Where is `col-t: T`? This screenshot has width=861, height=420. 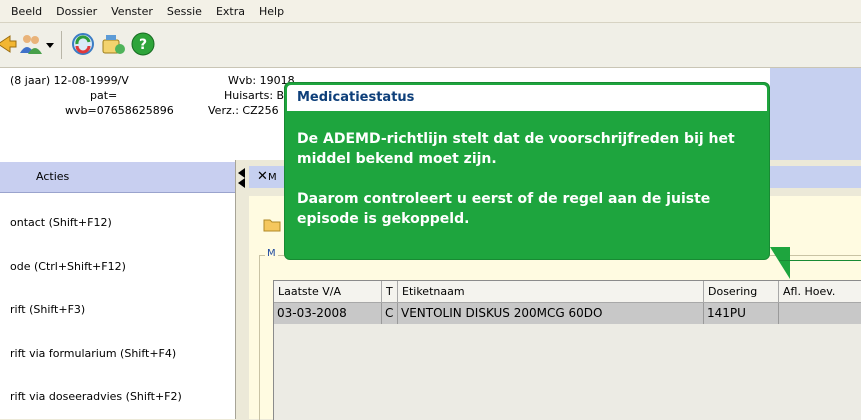 col-t: T is located at coordinates (390, 291).